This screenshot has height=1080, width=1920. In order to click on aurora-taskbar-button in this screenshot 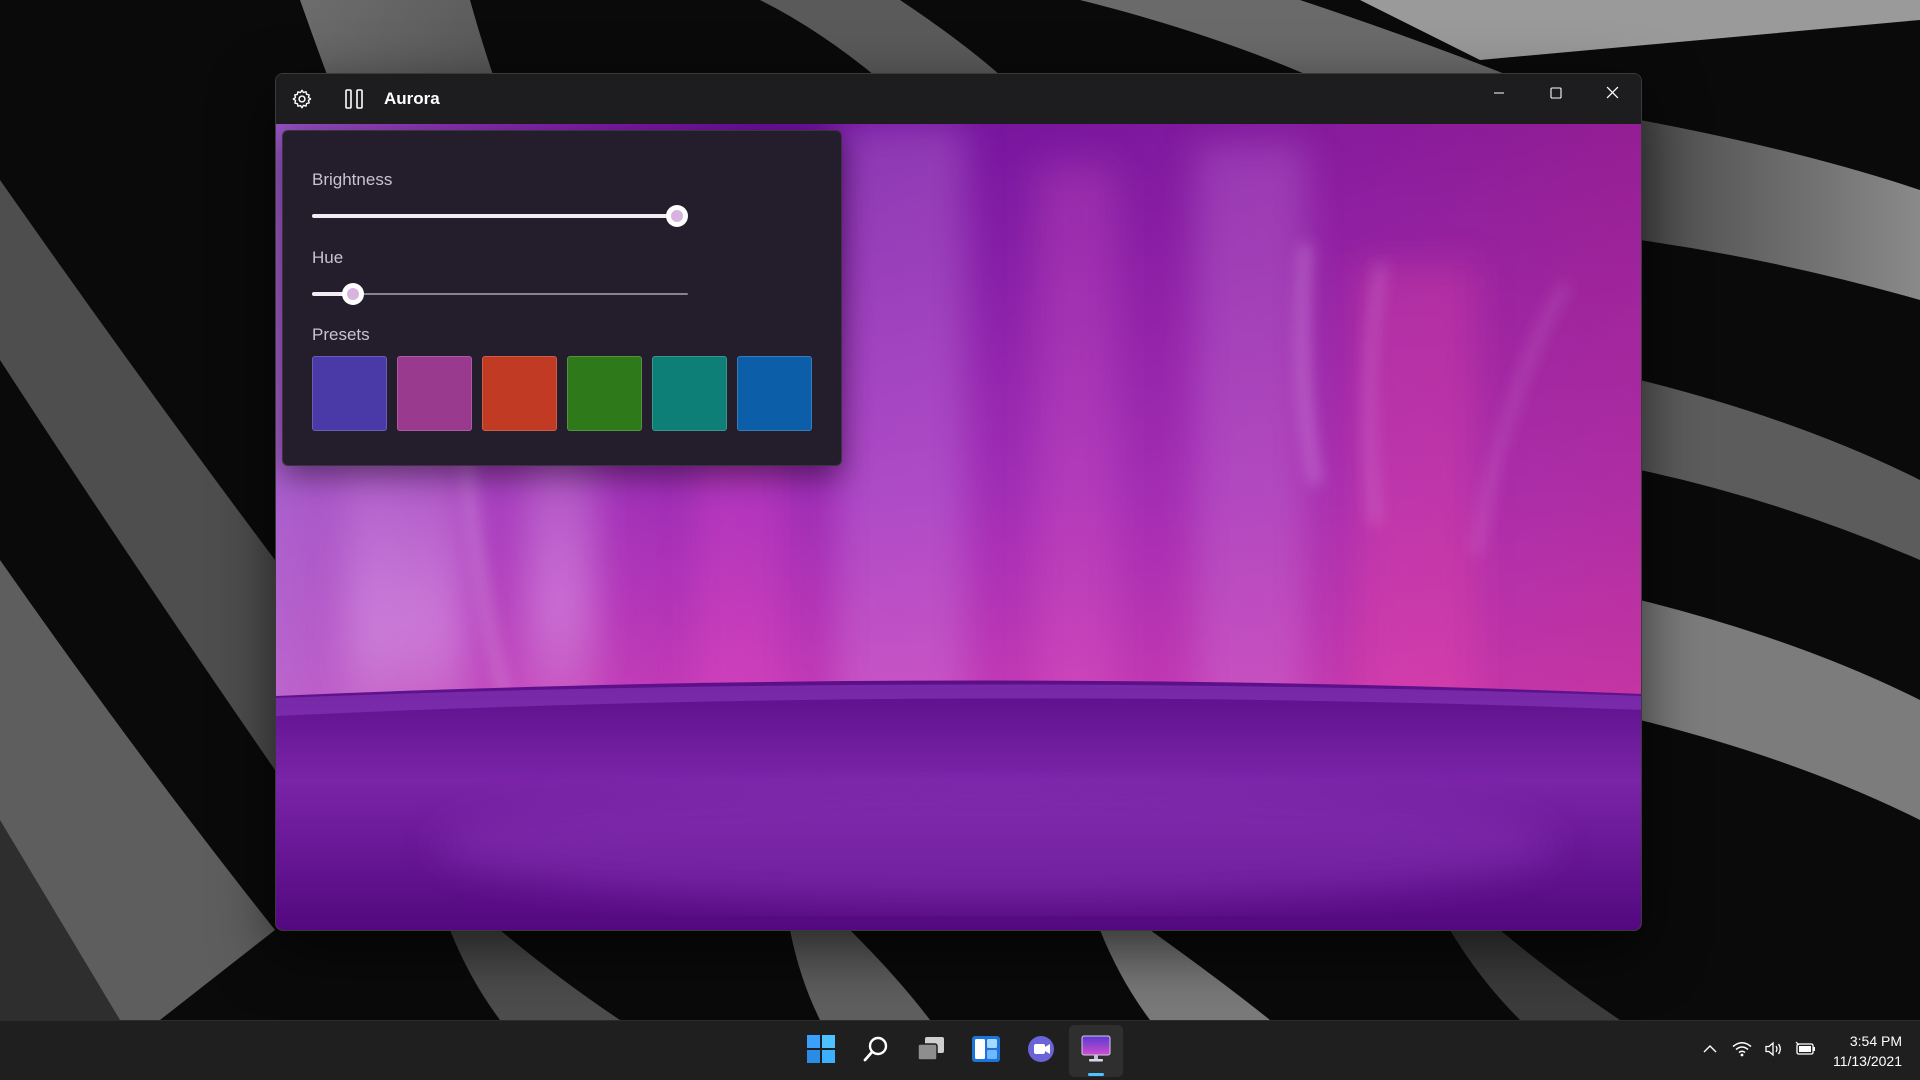, I will do `click(1096, 1051)`.